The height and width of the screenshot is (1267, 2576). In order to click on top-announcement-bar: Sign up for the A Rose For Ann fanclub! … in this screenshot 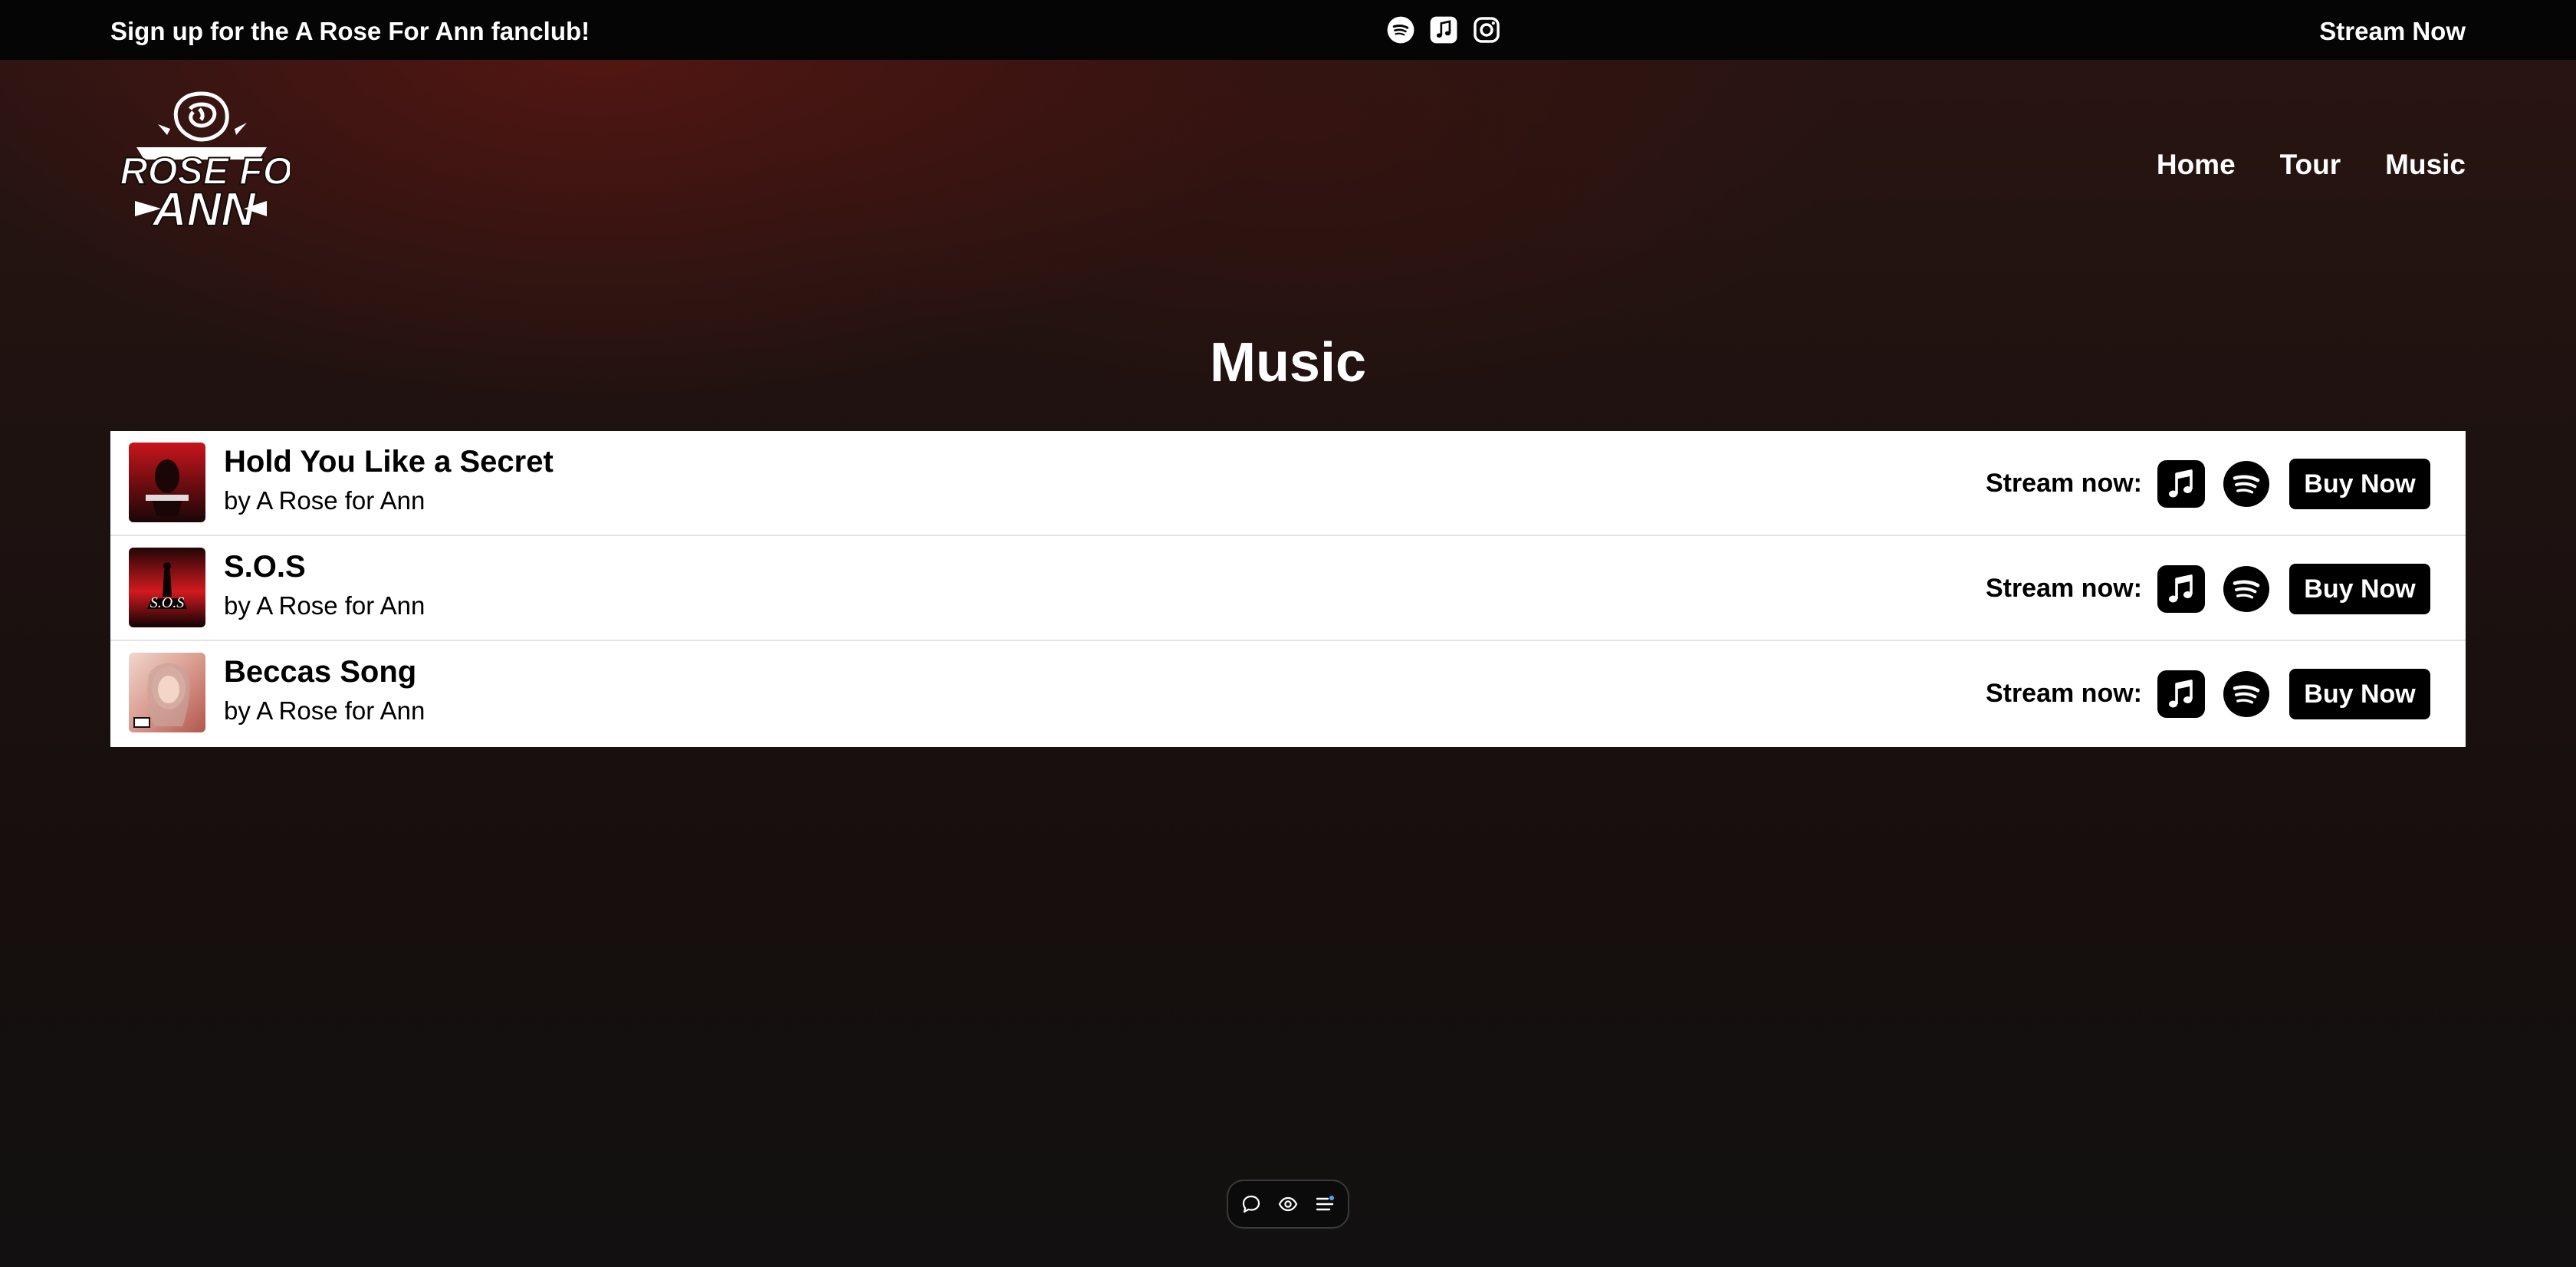, I will do `click(1288, 30)`.